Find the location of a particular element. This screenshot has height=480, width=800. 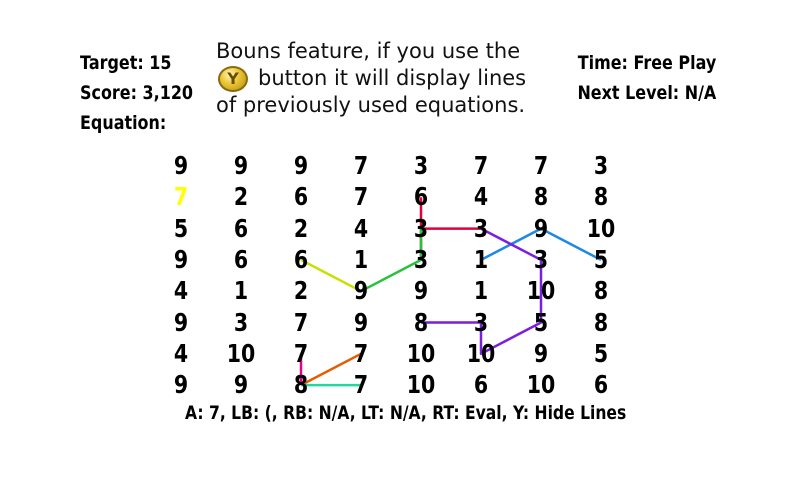

grid-cell-r4-c2: 2 is located at coordinates (301, 291).